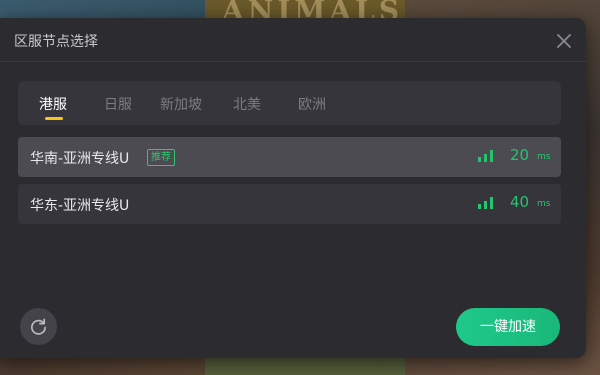 This screenshot has height=375, width=600. I want to click on node-latency: 20, so click(520, 155).